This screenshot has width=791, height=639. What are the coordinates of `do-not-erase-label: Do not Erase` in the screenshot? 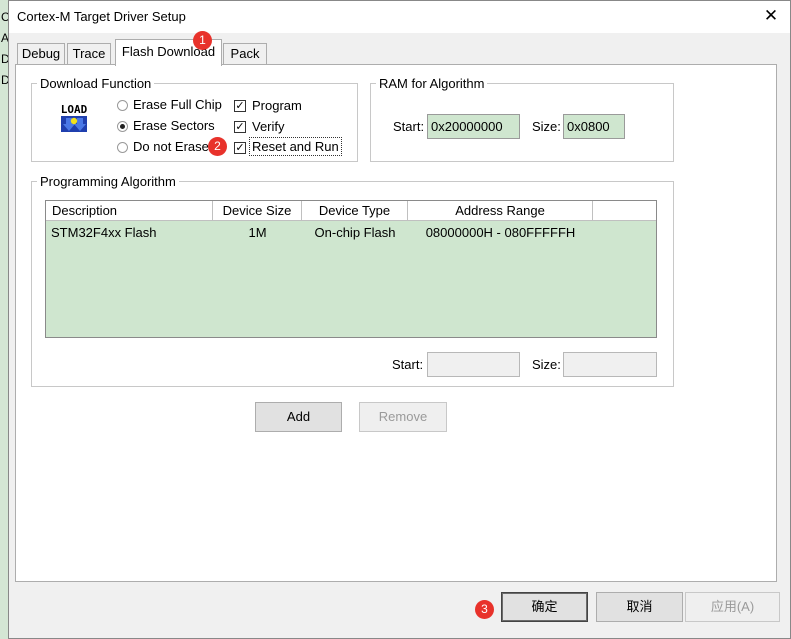 It's located at (171, 146).